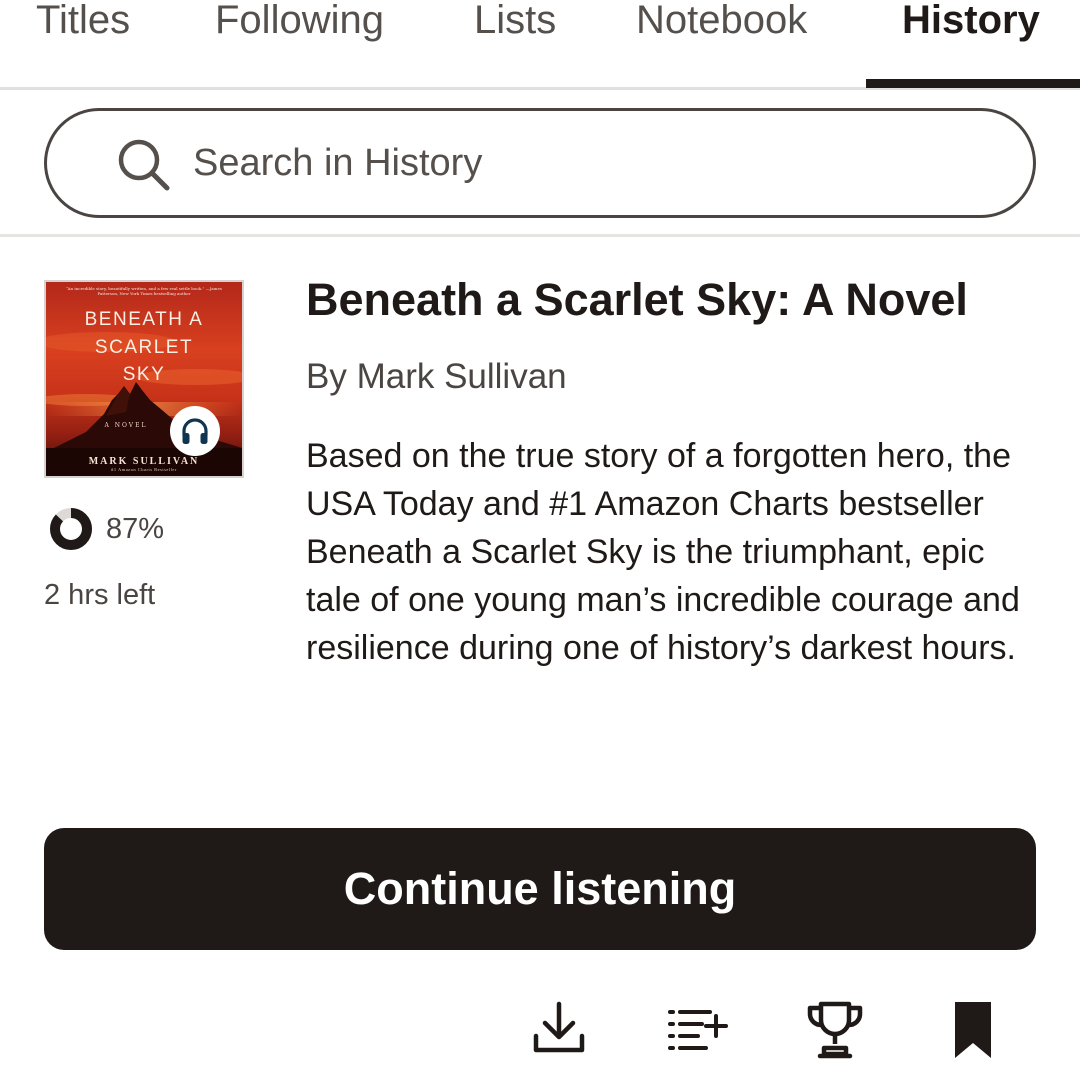 This screenshot has width=1080, height=1080. I want to click on book-author: By Mark Sullivan, so click(436, 377).